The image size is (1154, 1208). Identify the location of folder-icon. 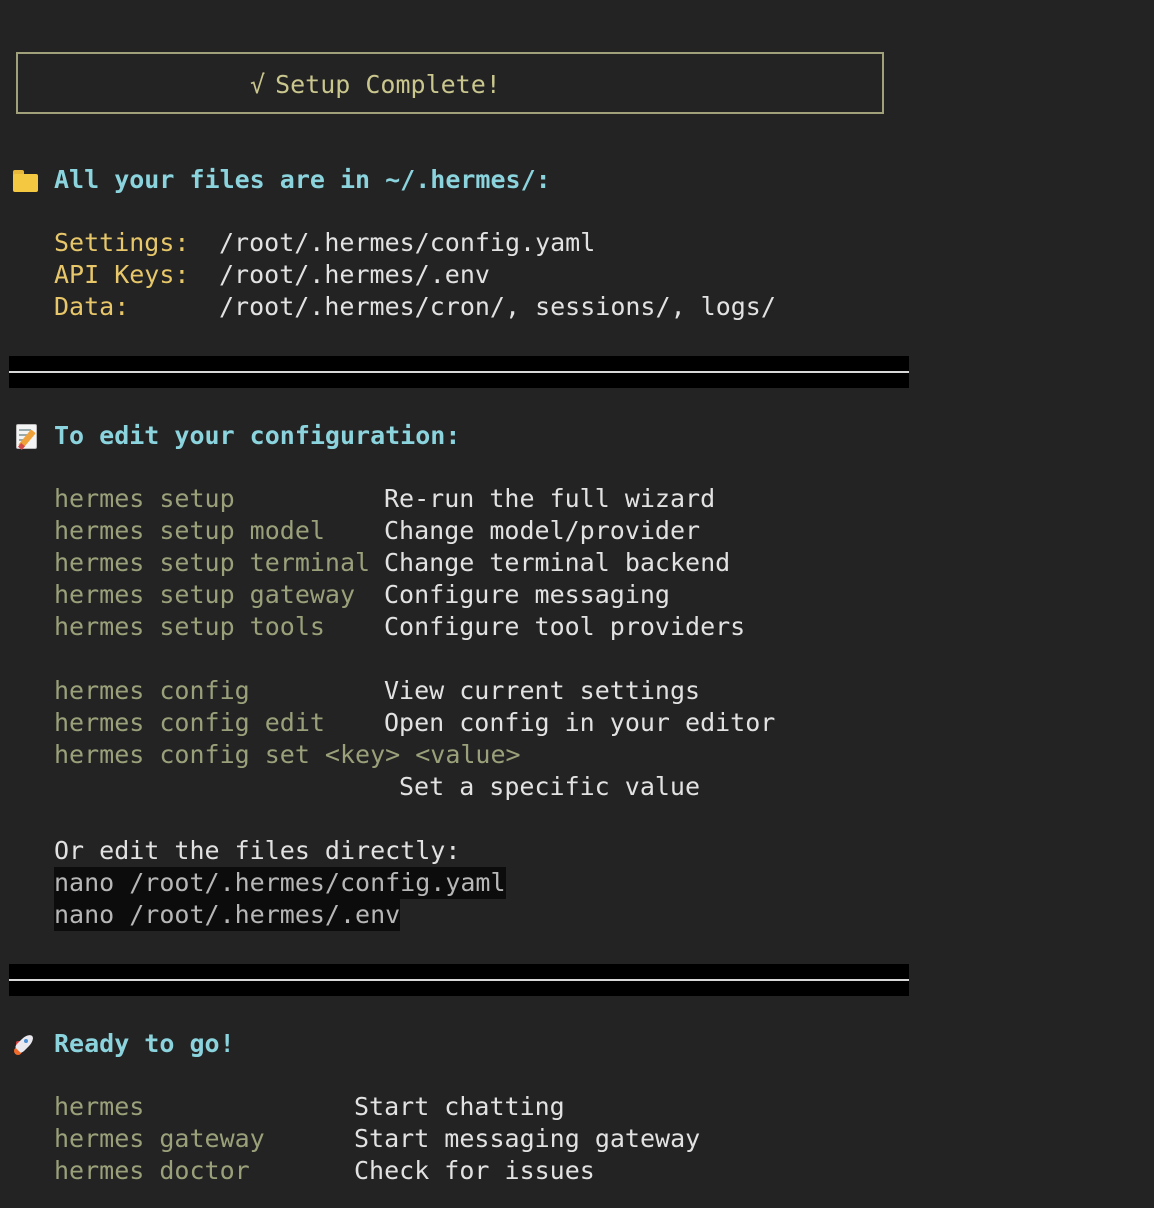
(26, 179).